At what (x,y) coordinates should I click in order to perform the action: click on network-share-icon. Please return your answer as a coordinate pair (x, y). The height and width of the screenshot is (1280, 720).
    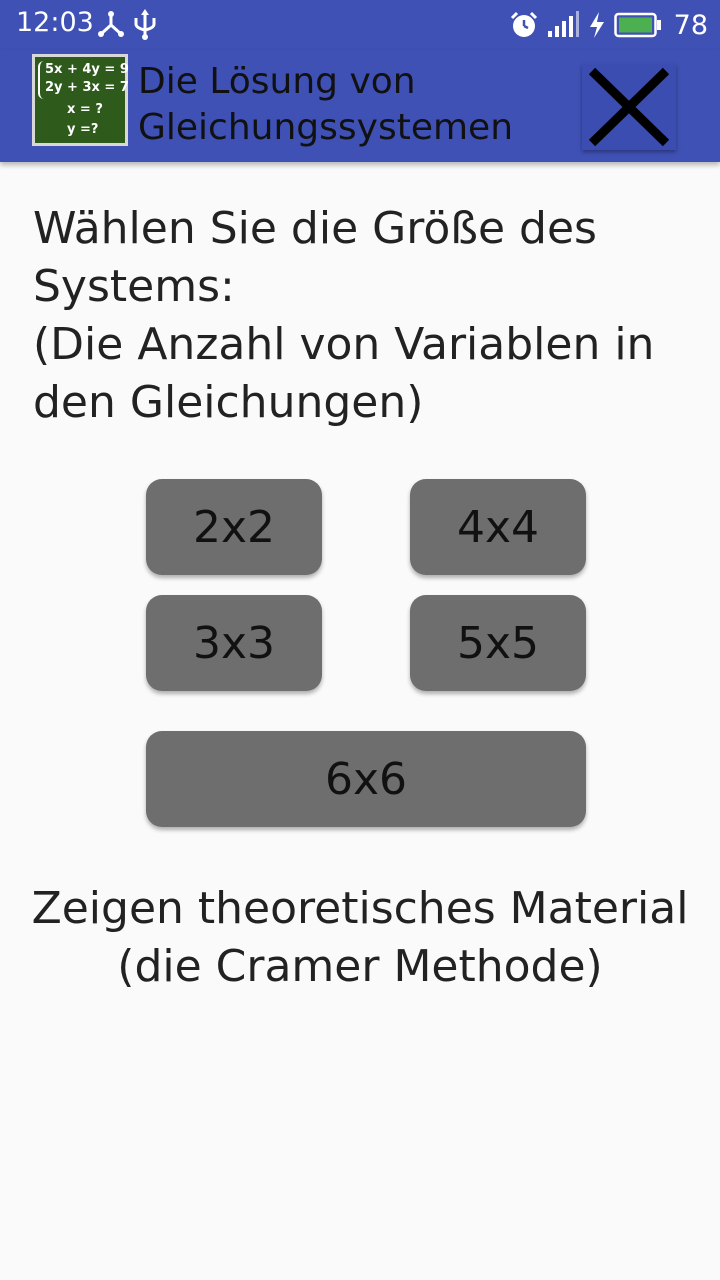
    Looking at the image, I should click on (111, 24).